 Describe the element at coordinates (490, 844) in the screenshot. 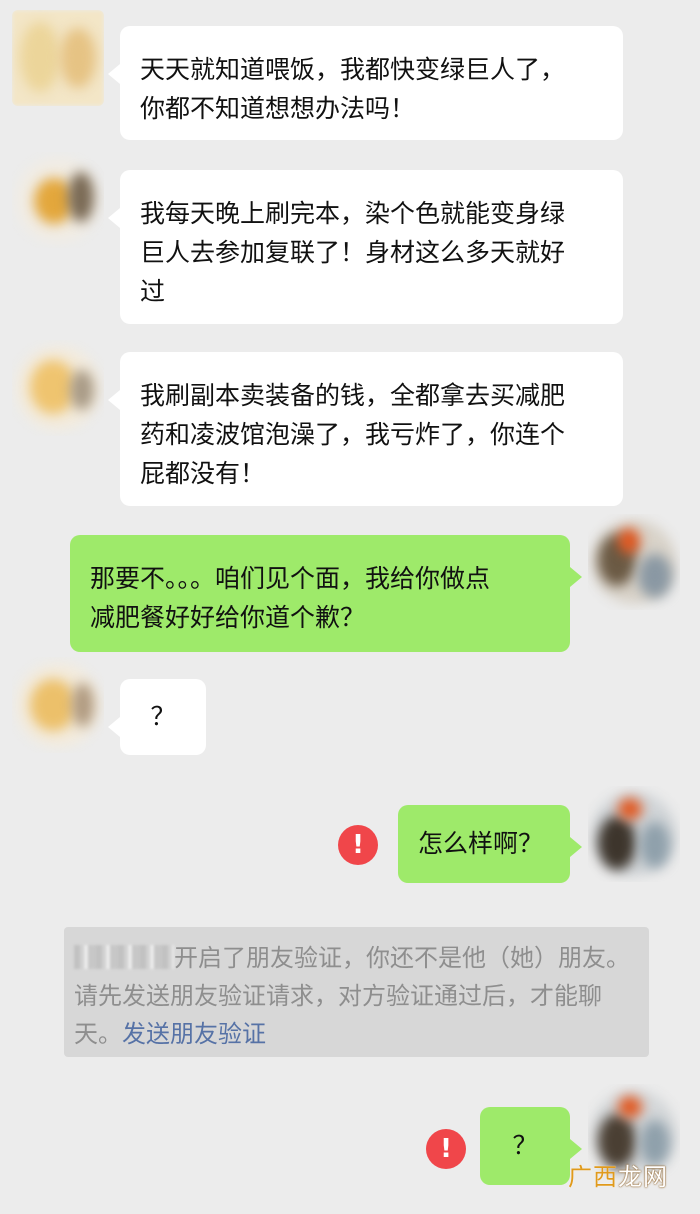

I see `outgoing-message-bubble: 怎么样啊？` at that location.